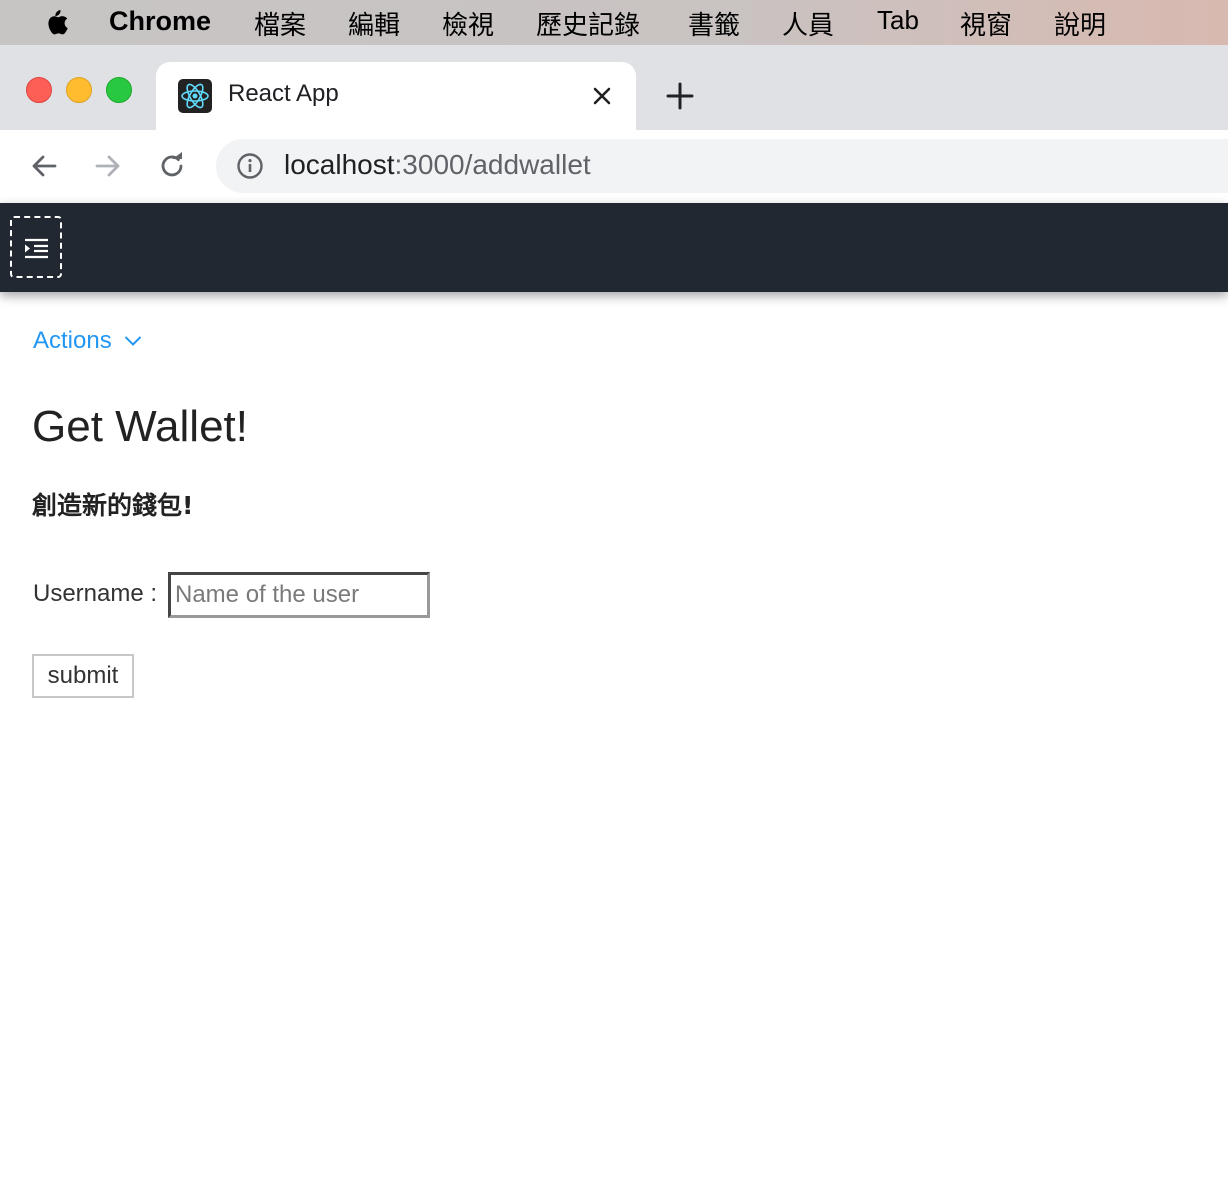  I want to click on apple-icon, so click(55, 22).